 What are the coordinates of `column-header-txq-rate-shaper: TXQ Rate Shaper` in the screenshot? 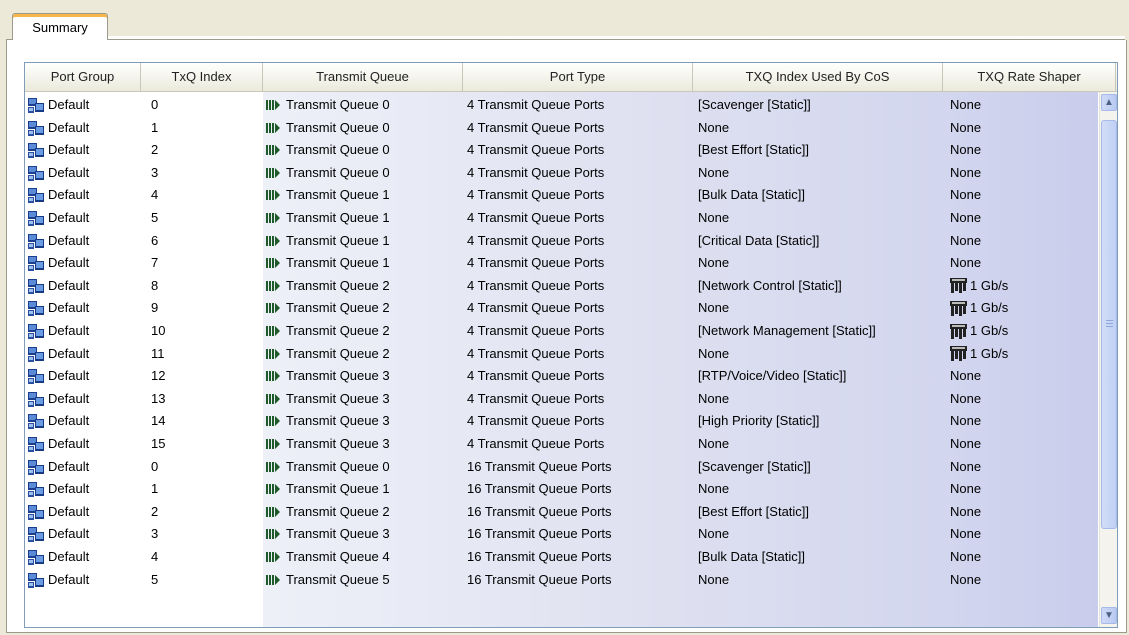 It's located at (1029, 77).